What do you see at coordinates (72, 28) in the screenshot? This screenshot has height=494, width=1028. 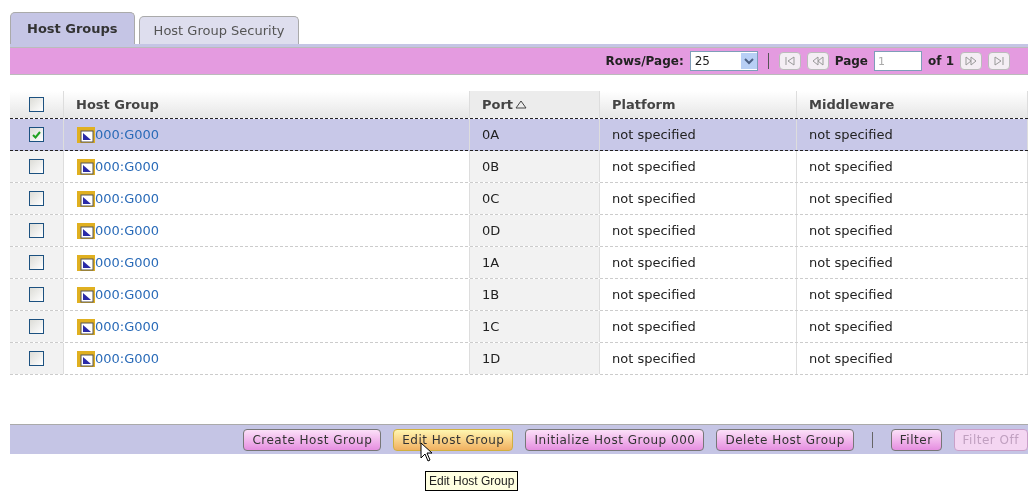 I see `tab: Host Groups` at bounding box center [72, 28].